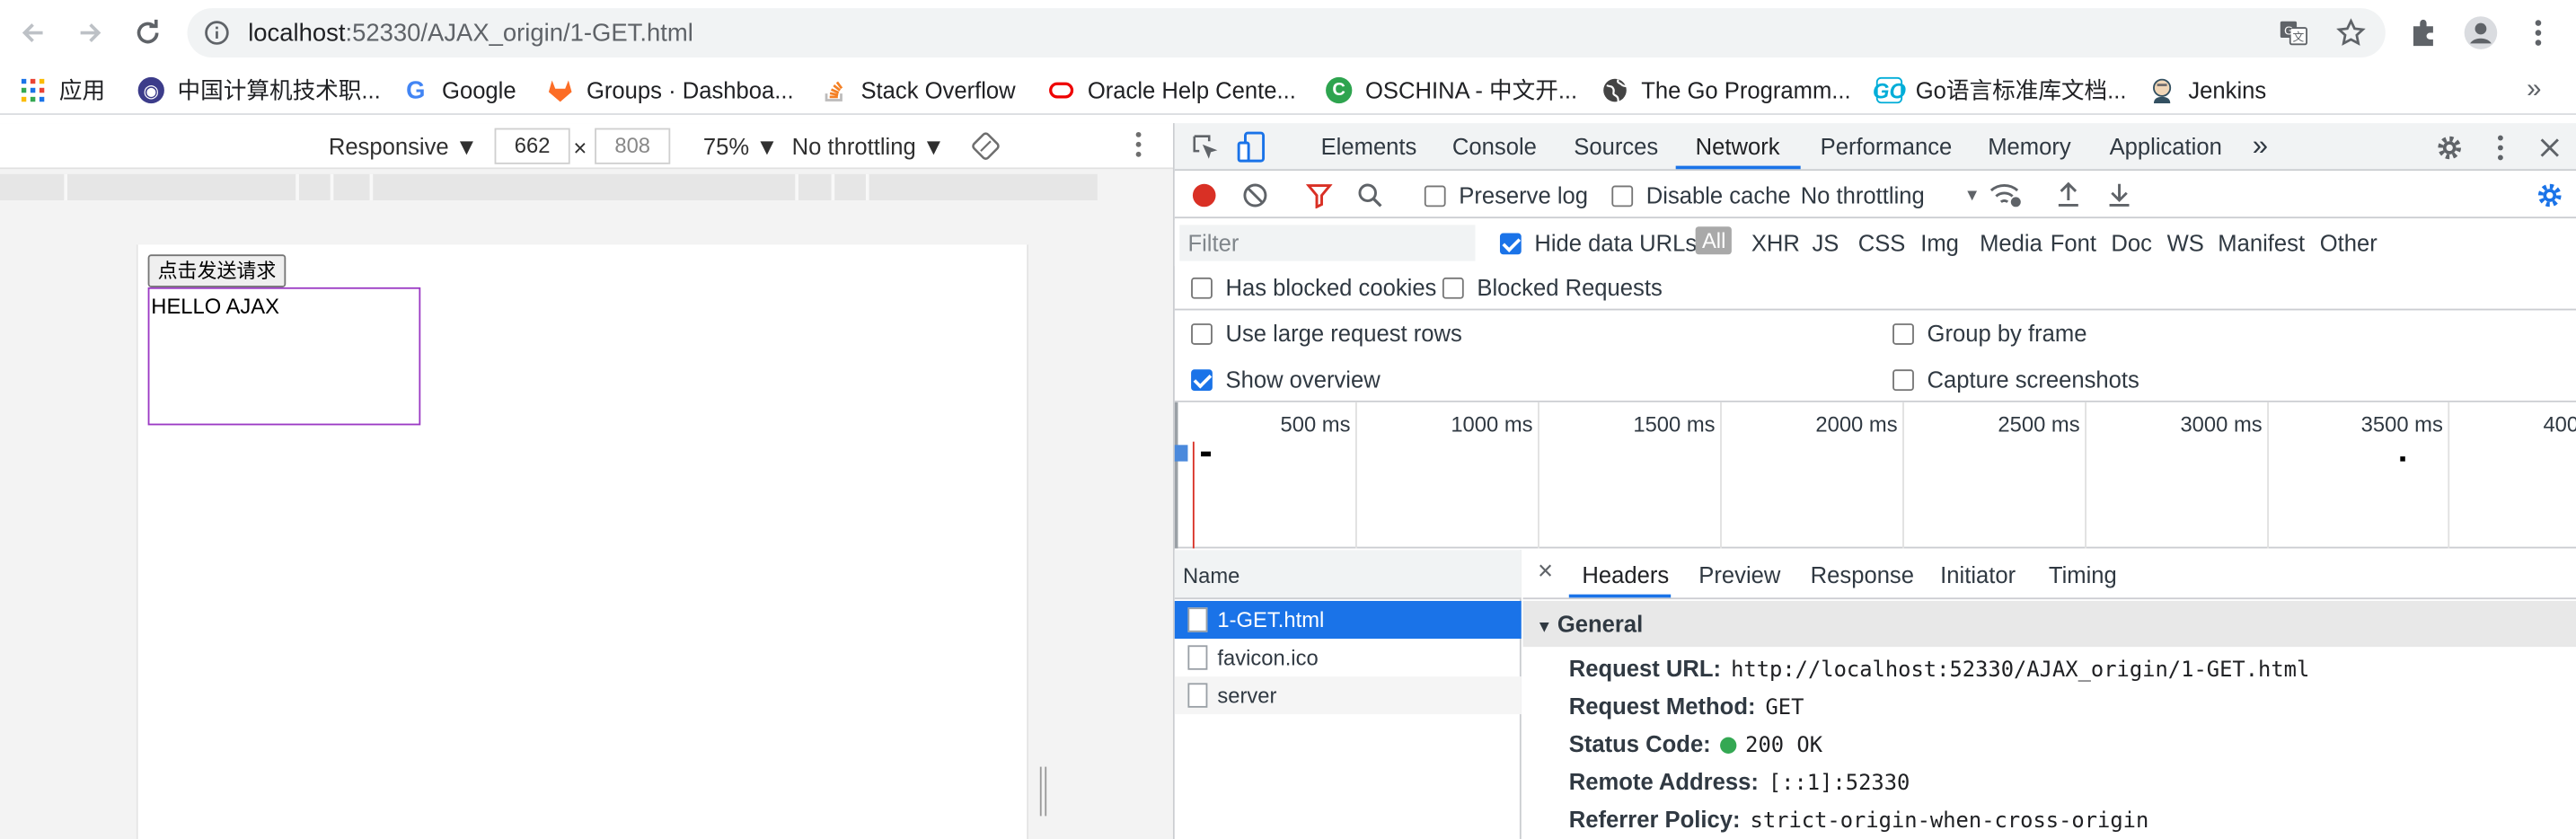 Image resolution: width=2576 pixels, height=839 pixels. What do you see at coordinates (2011, 243) in the screenshot?
I see `filter-type-media: Media` at bounding box center [2011, 243].